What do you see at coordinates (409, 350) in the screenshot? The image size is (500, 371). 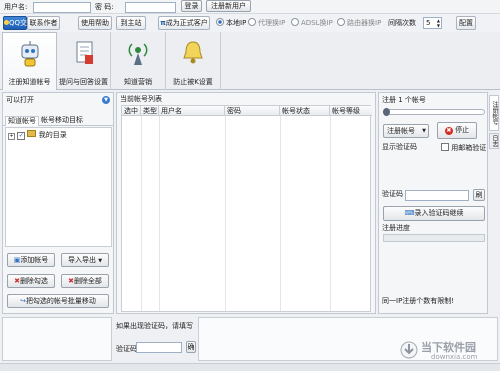 I see `watermark-logo-icon` at bounding box center [409, 350].